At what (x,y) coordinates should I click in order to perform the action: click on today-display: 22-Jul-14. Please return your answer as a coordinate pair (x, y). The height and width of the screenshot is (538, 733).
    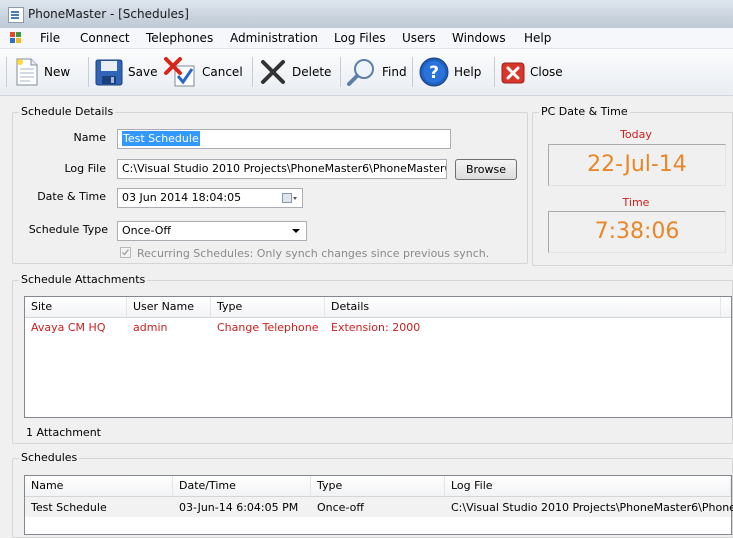
    Looking at the image, I should click on (637, 165).